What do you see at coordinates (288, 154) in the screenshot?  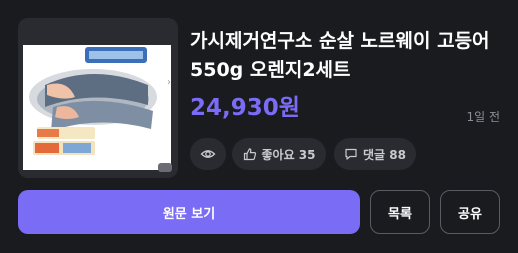 I see `like-count: 좋아요 35` at bounding box center [288, 154].